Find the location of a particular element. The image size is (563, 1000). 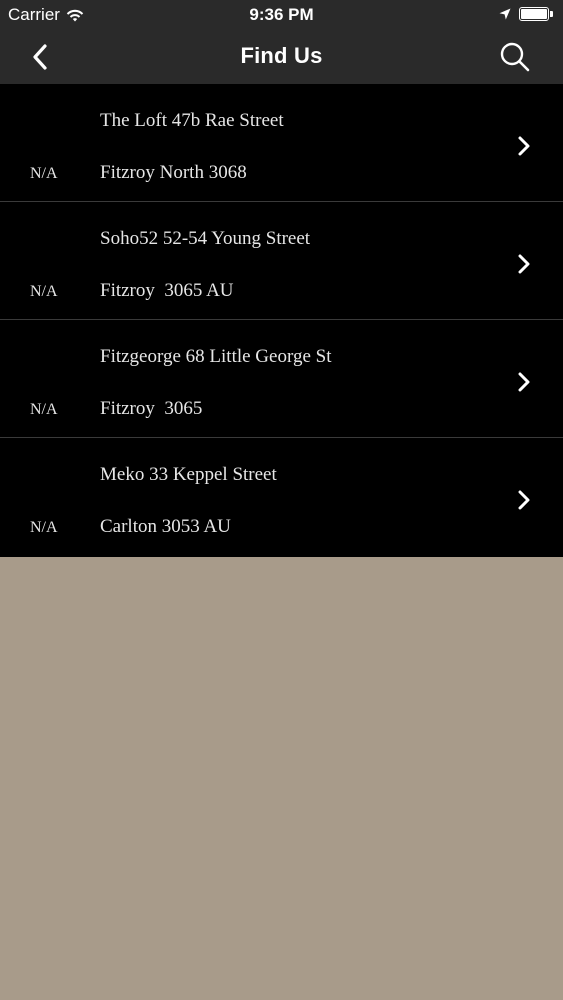

search-button is located at coordinates (515, 57).